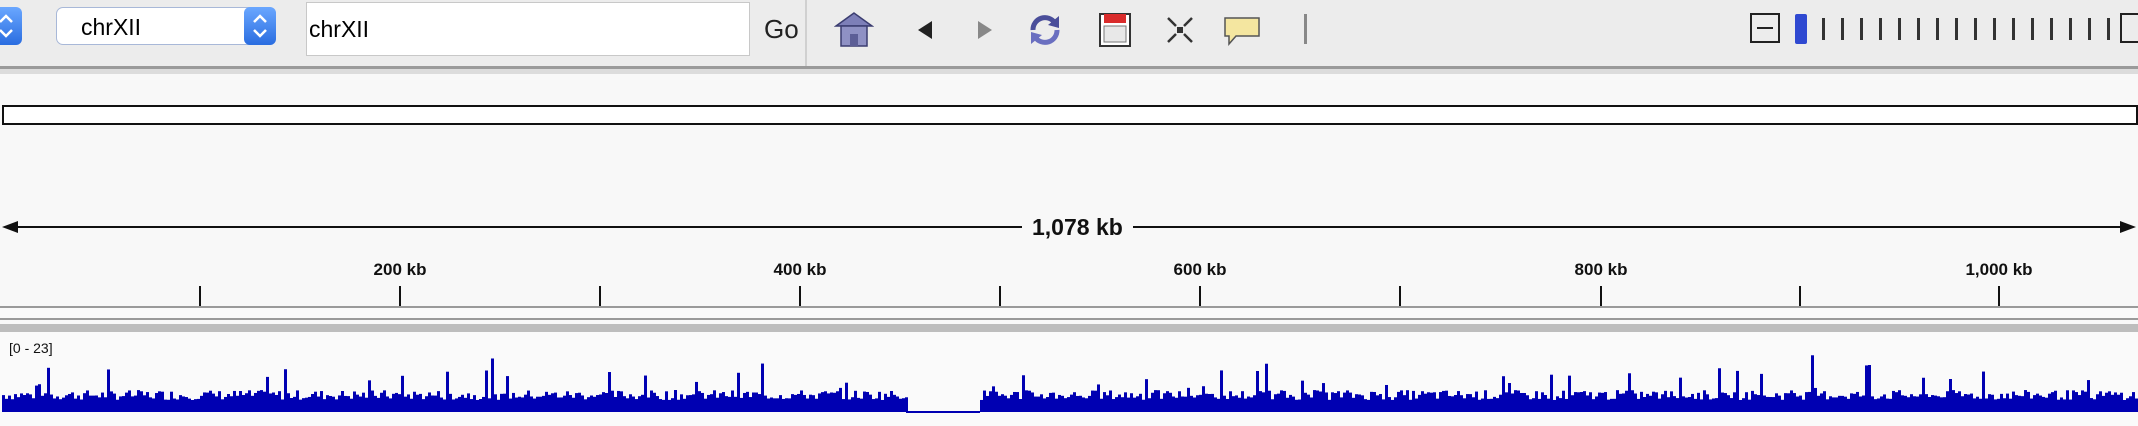  What do you see at coordinates (985, 30) in the screenshot?
I see `forward-icon` at bounding box center [985, 30].